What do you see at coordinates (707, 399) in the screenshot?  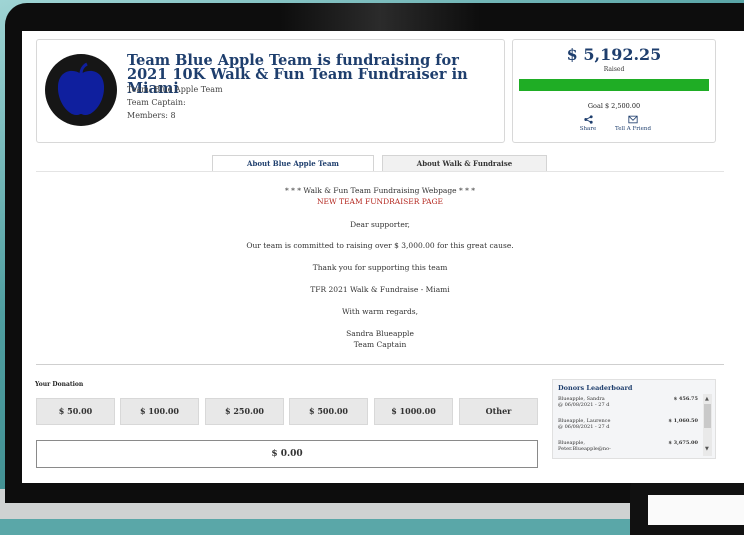 I see `scroll-up-icon: ▲` at bounding box center [707, 399].